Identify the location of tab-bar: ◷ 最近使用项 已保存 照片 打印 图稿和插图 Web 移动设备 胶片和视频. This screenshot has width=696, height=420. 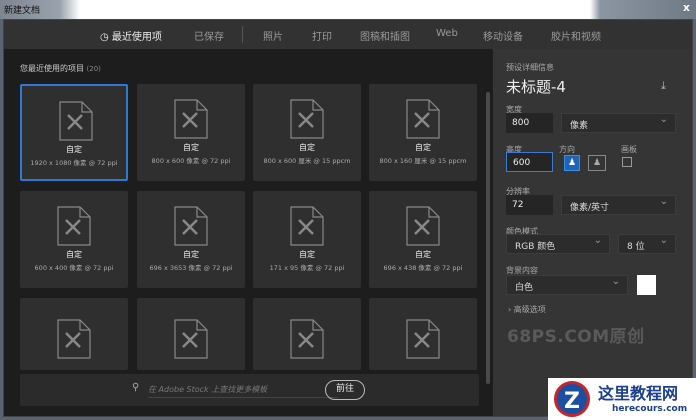
(348, 35).